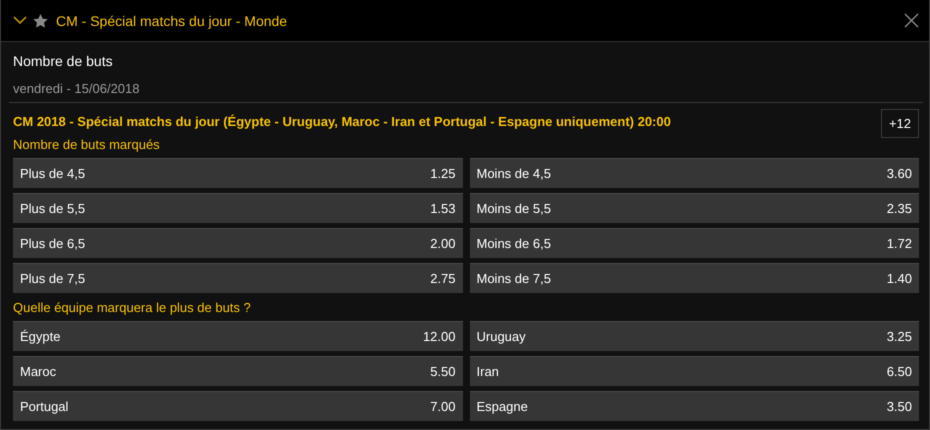 The width and height of the screenshot is (930, 430). Describe the element at coordinates (237, 336) in the screenshot. I see `odds-button: Égypte 12.00` at that location.